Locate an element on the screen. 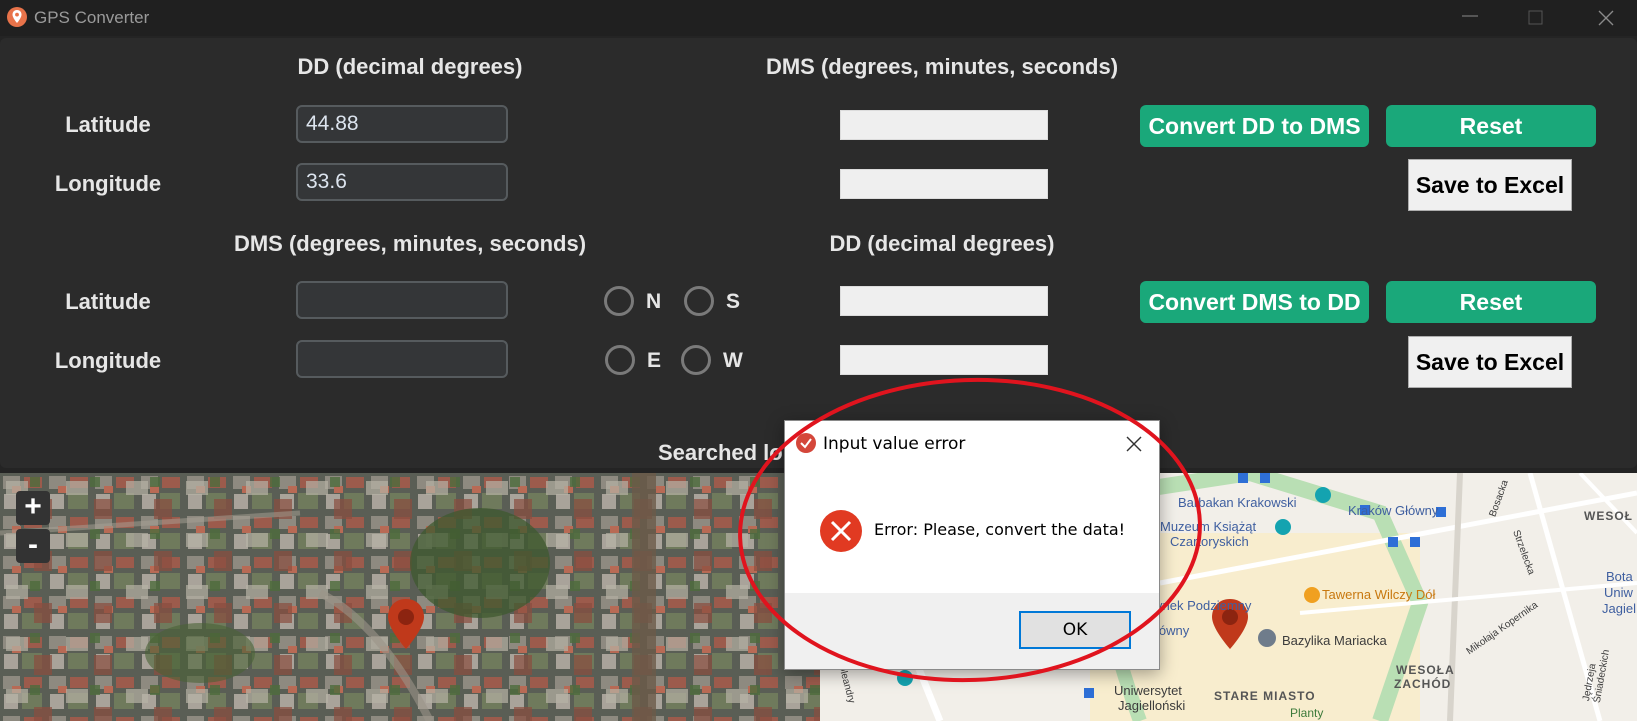 The height and width of the screenshot is (721, 1637). map-label-planty: Planty is located at coordinates (1307, 713).